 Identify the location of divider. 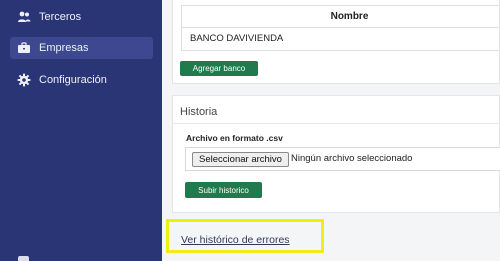
(336, 123).